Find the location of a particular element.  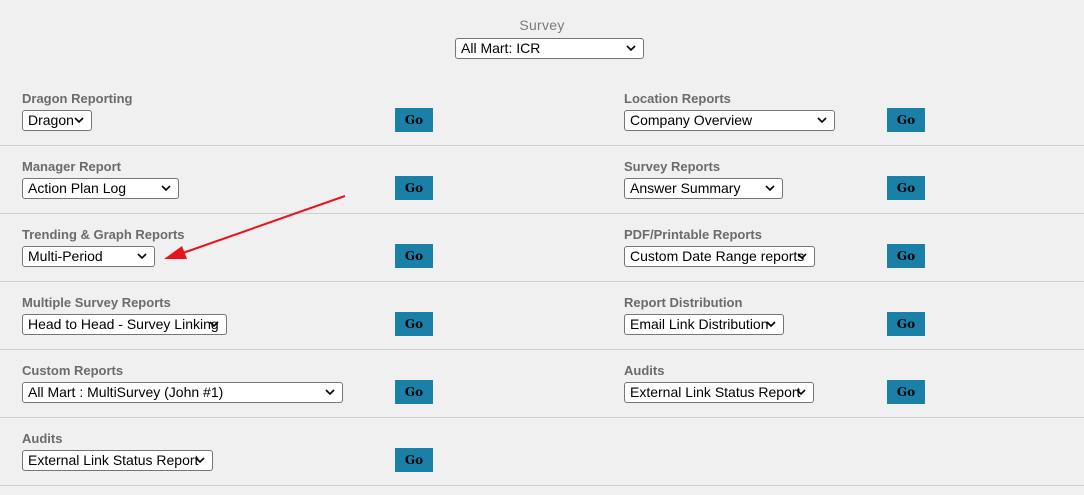

select-value: Multi-Period is located at coordinates (65, 256).